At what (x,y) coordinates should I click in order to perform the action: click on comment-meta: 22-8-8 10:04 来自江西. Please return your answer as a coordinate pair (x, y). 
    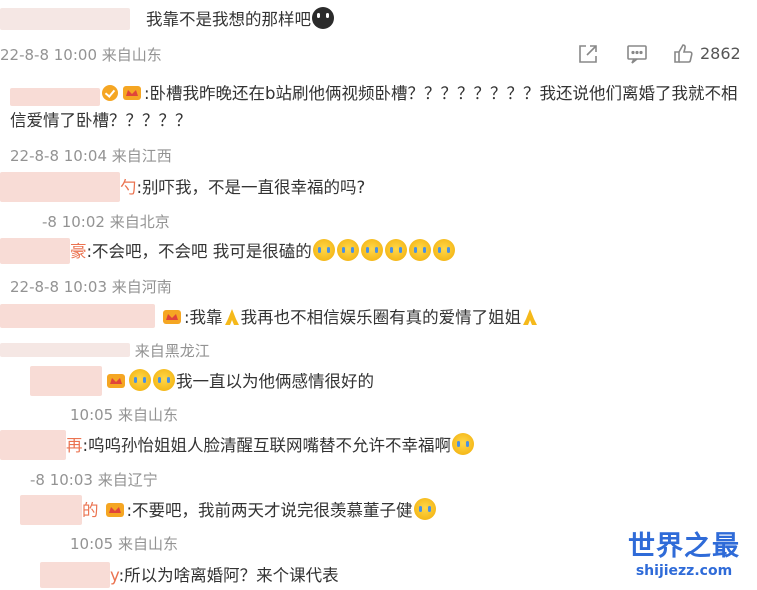
    Looking at the image, I should click on (91, 155).